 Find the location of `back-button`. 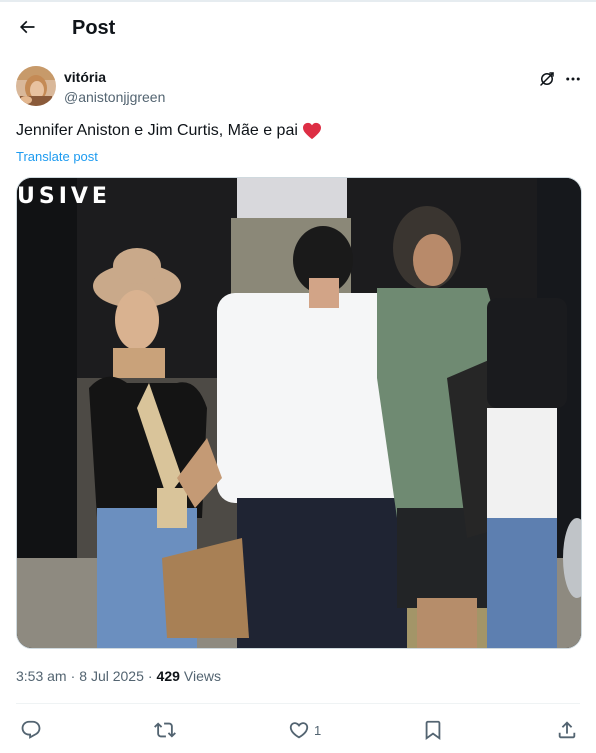

back-button is located at coordinates (27, 27).